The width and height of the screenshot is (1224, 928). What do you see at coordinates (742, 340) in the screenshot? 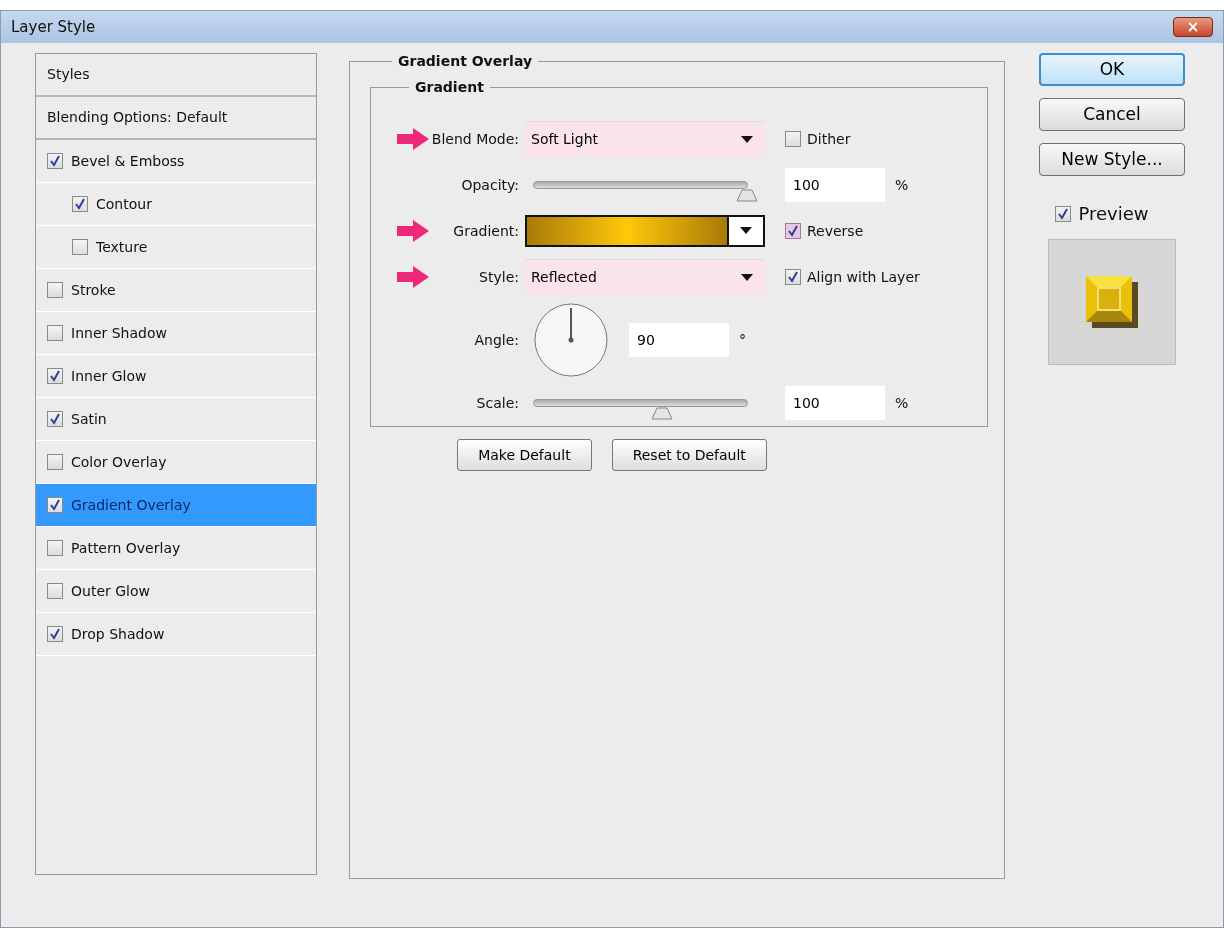
I see `unit-label: °` at bounding box center [742, 340].